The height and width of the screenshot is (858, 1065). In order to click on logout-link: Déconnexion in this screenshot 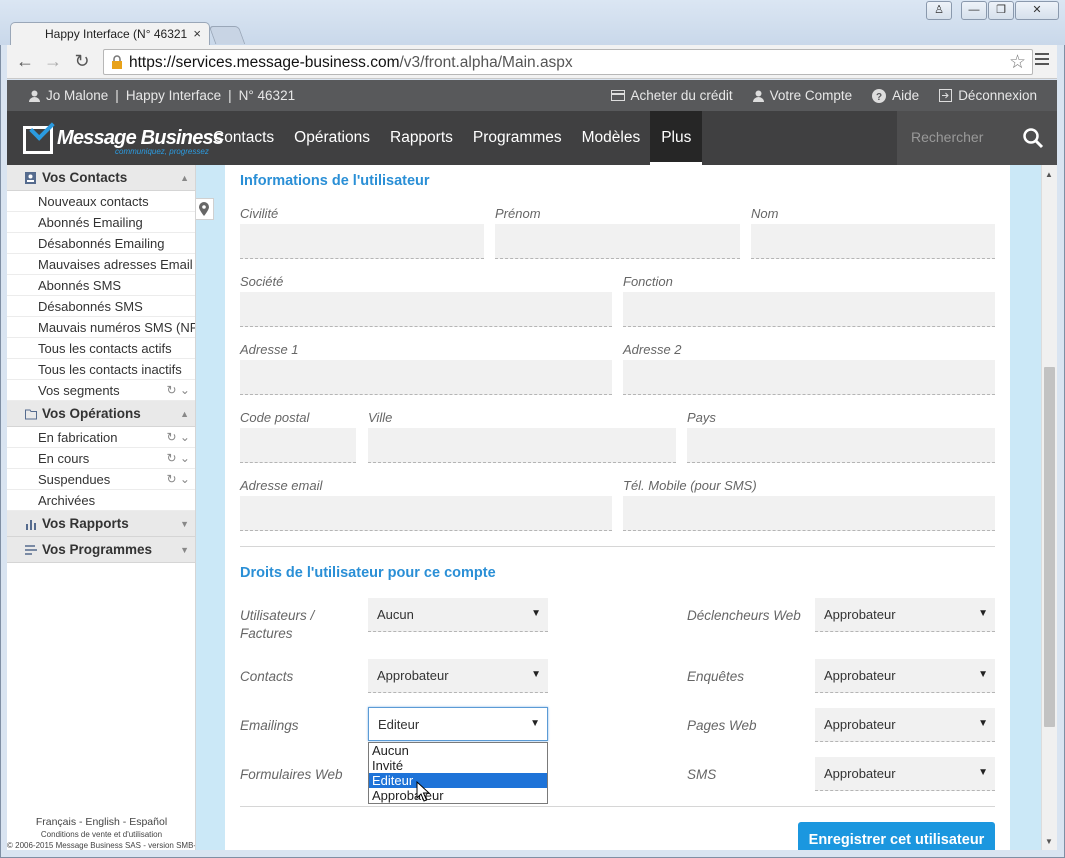, I will do `click(988, 95)`.